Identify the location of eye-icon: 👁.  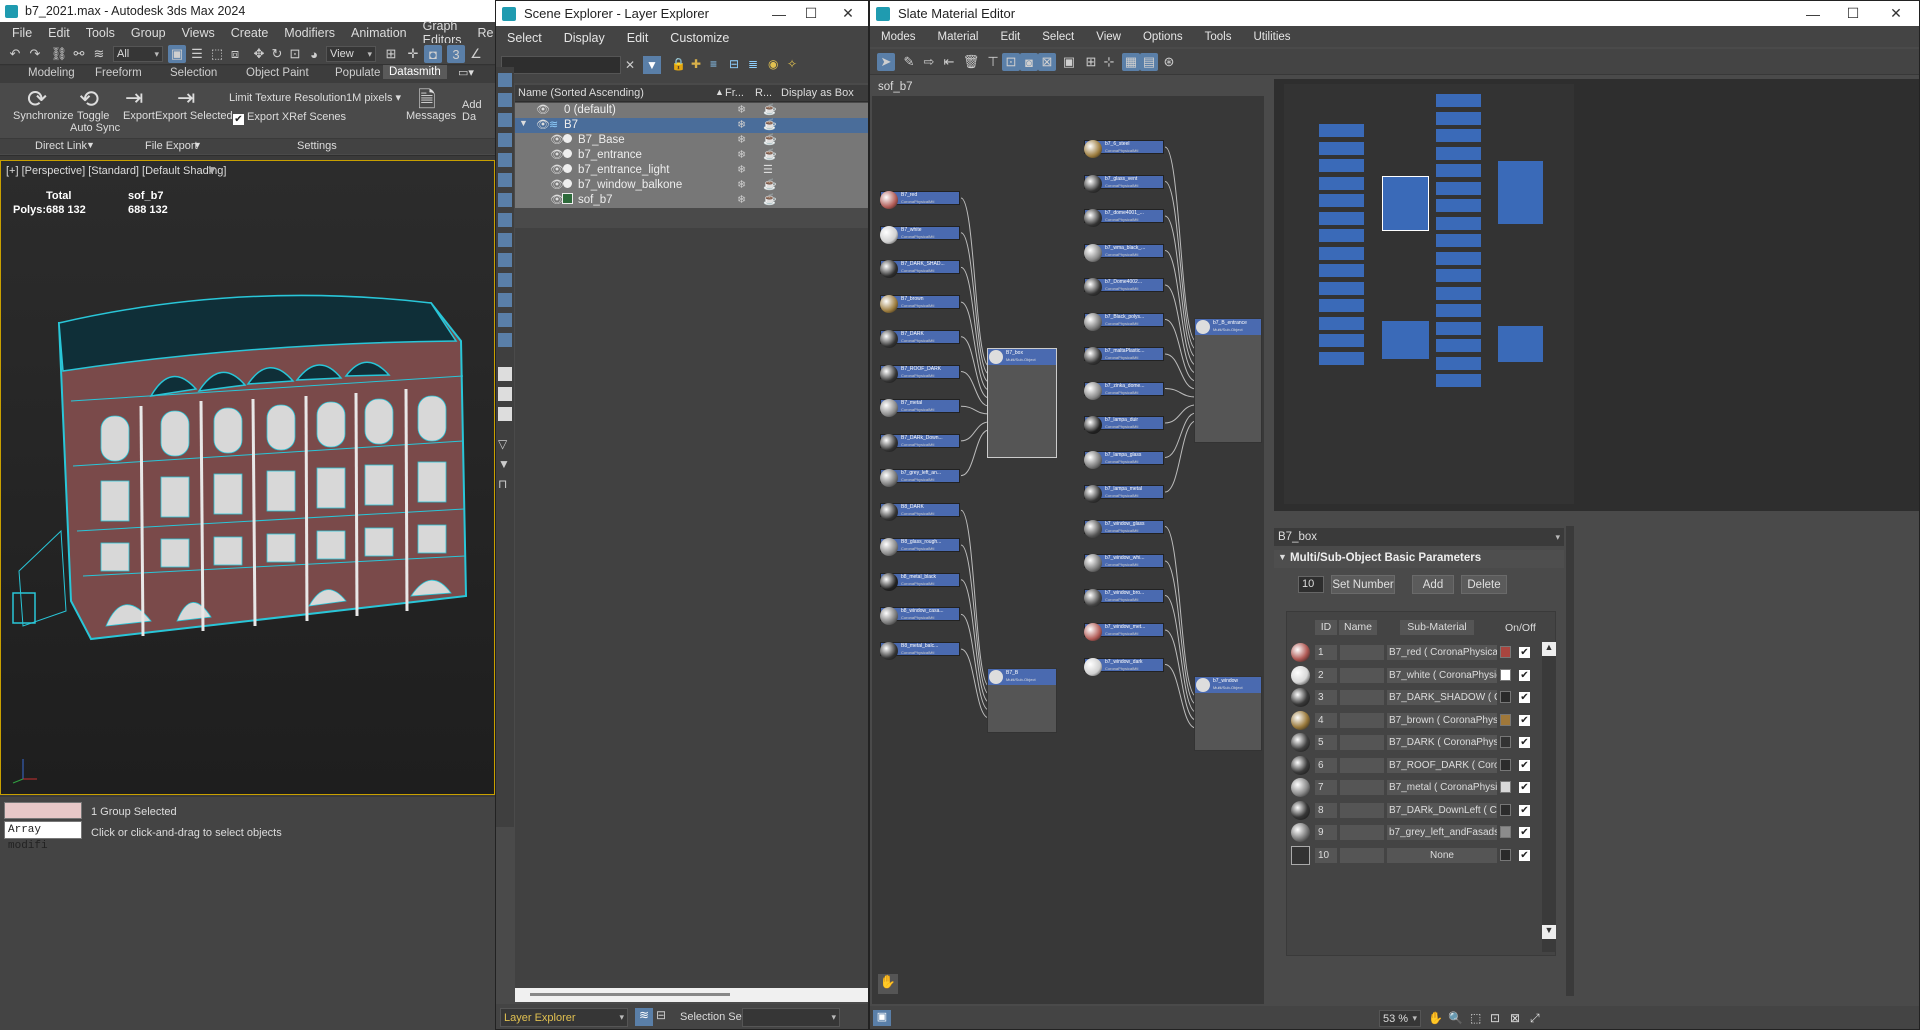
(543, 109).